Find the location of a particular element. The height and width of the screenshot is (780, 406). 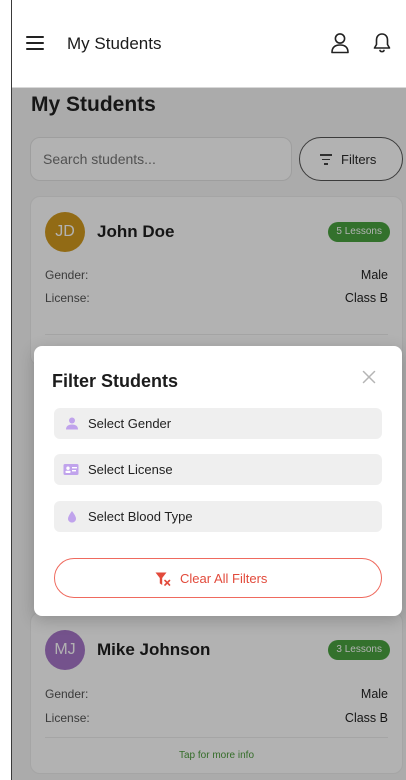

user-icon is located at coordinates (340, 43).